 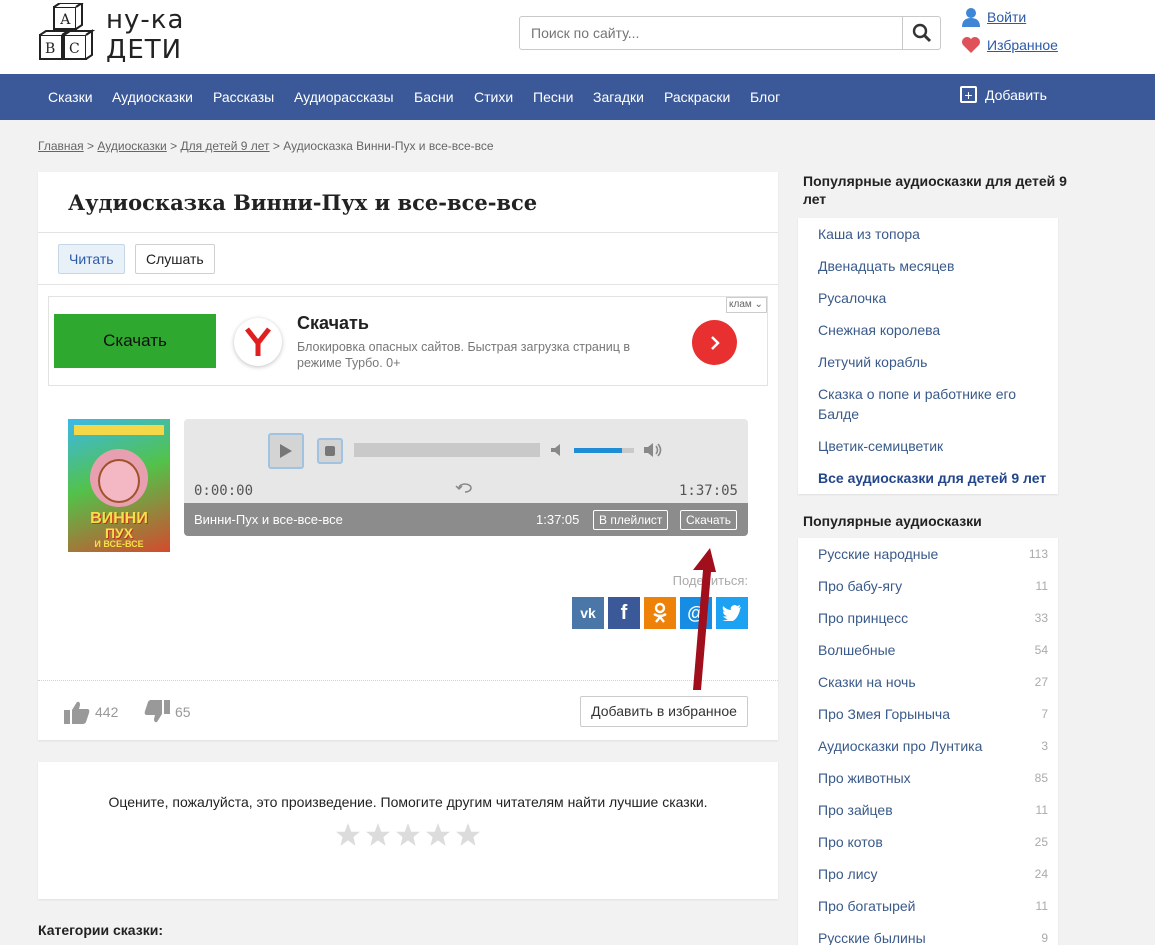 What do you see at coordinates (286, 451) in the screenshot?
I see `play-button` at bounding box center [286, 451].